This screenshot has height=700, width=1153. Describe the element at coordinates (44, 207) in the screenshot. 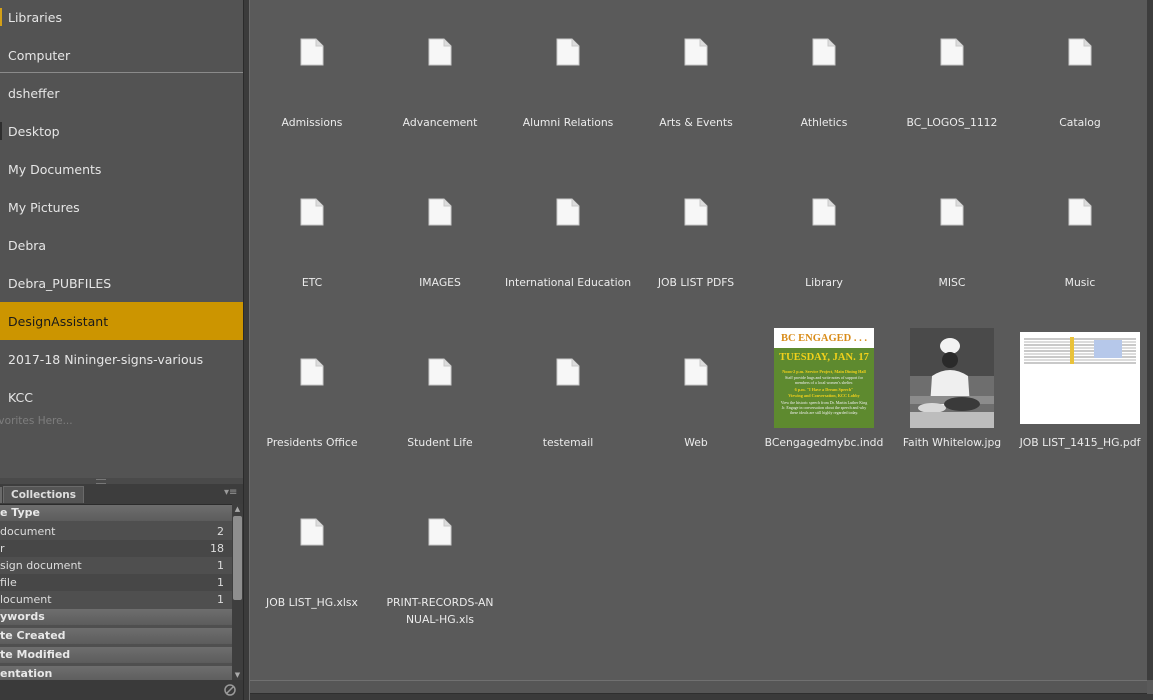

I see `favorite-label: My Pictures` at that location.